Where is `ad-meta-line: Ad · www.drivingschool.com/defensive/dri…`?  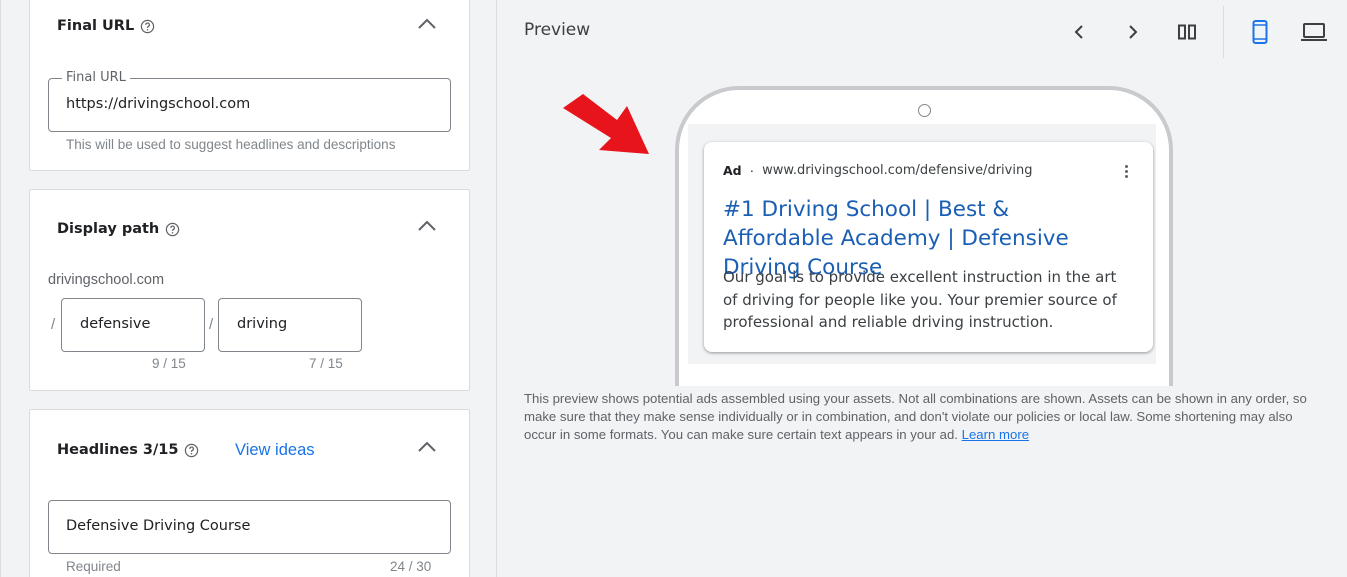
ad-meta-line: Ad · www.drivingschool.com/defensive/dri… is located at coordinates (877, 170).